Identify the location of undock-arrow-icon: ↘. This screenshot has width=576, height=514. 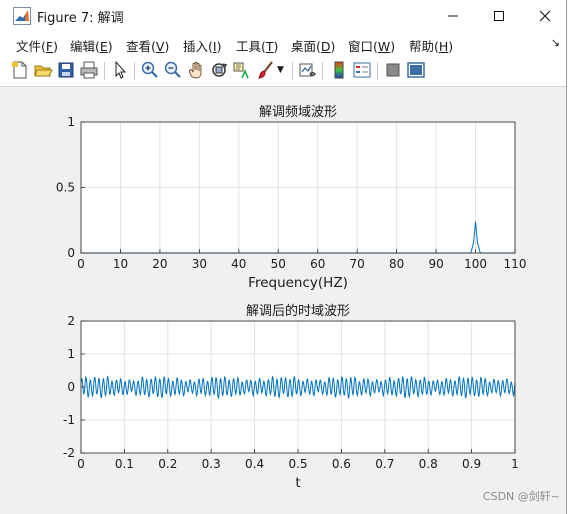
(555, 42).